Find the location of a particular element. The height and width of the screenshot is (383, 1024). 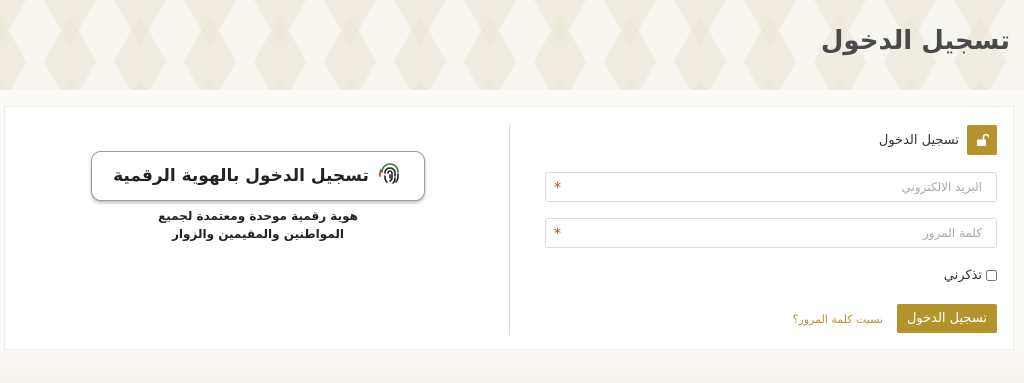

password-field: * is located at coordinates (771, 233).